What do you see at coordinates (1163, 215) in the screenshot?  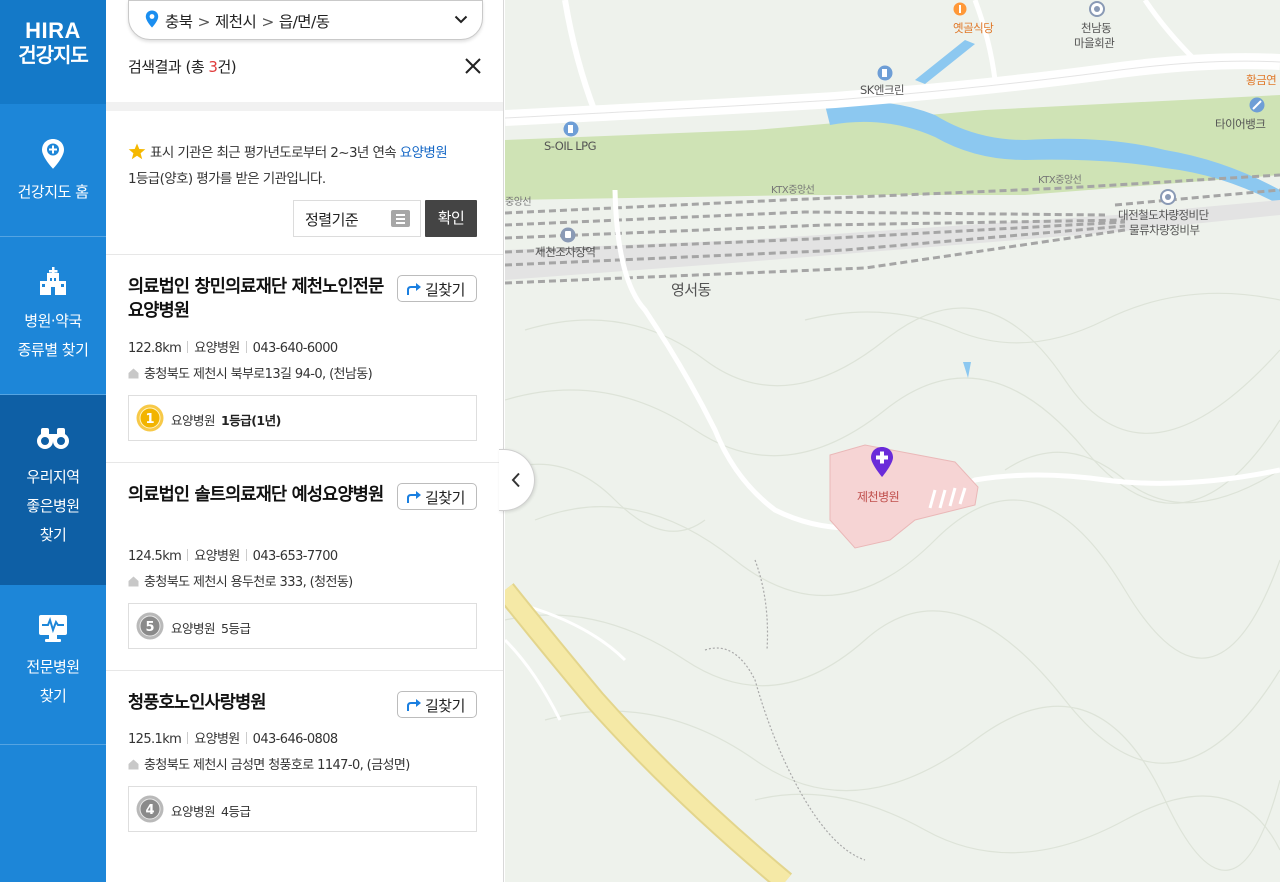 I see `map-label-depot: 대전철도차량정비단` at bounding box center [1163, 215].